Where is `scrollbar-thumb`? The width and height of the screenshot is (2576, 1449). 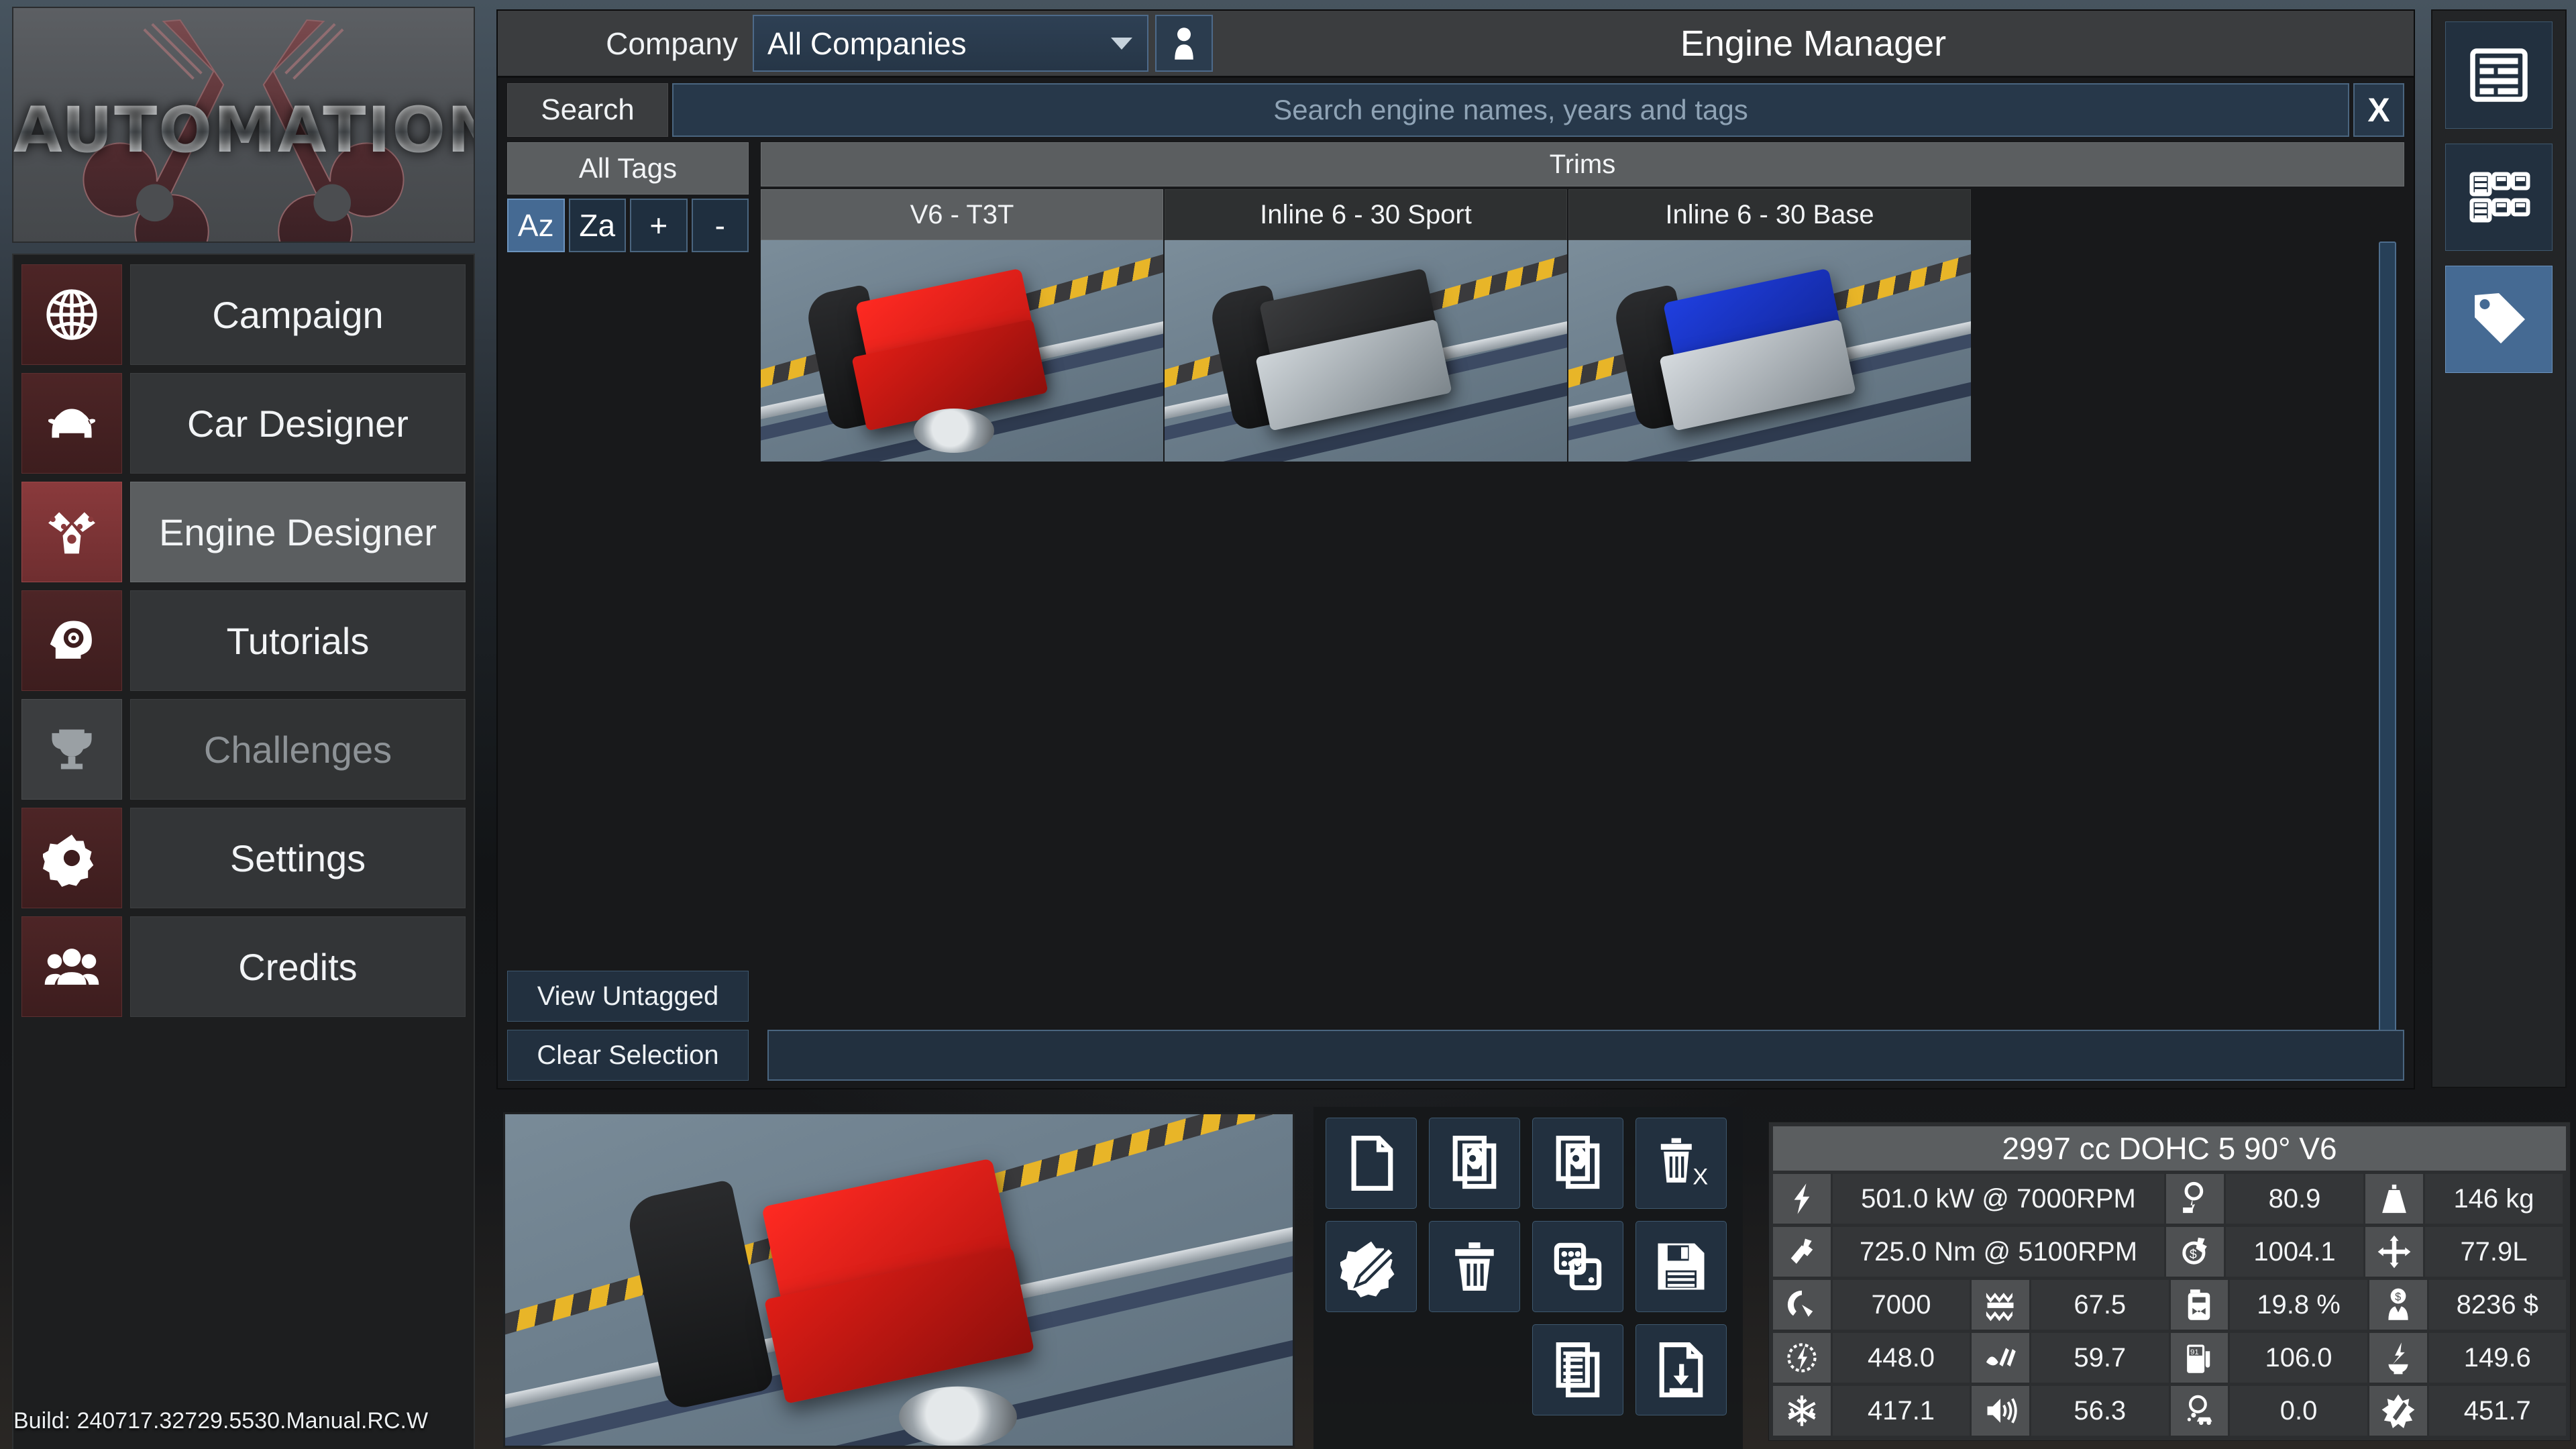 scrollbar-thumb is located at coordinates (2387, 640).